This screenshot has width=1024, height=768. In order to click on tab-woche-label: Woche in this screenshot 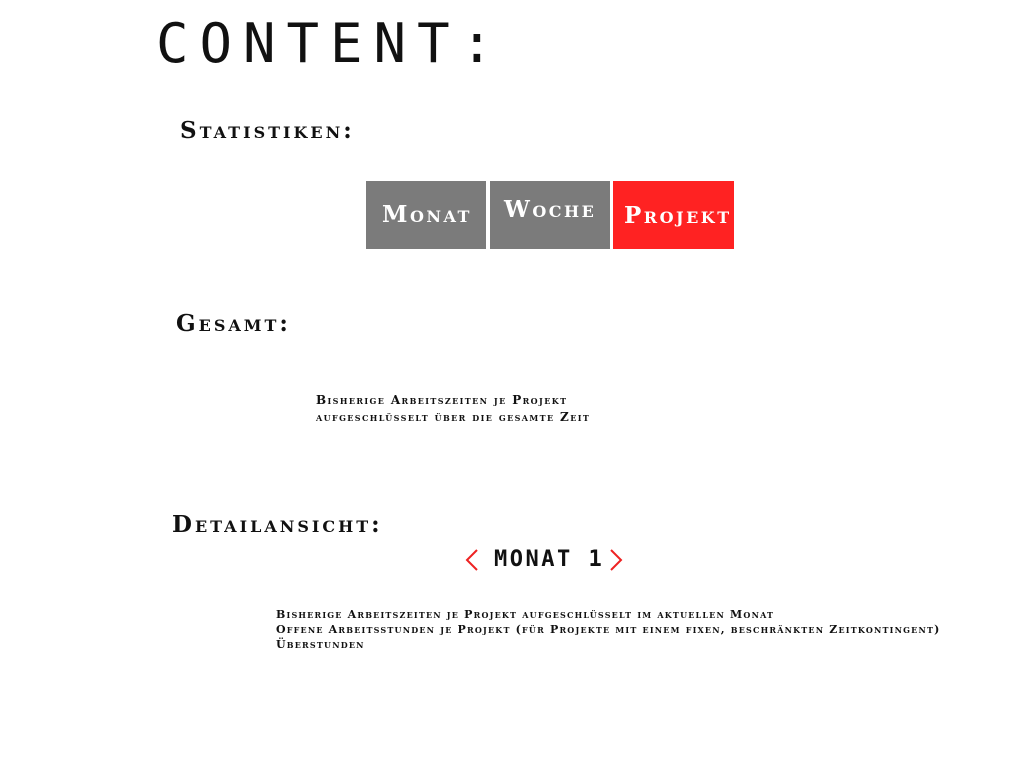, I will do `click(550, 209)`.